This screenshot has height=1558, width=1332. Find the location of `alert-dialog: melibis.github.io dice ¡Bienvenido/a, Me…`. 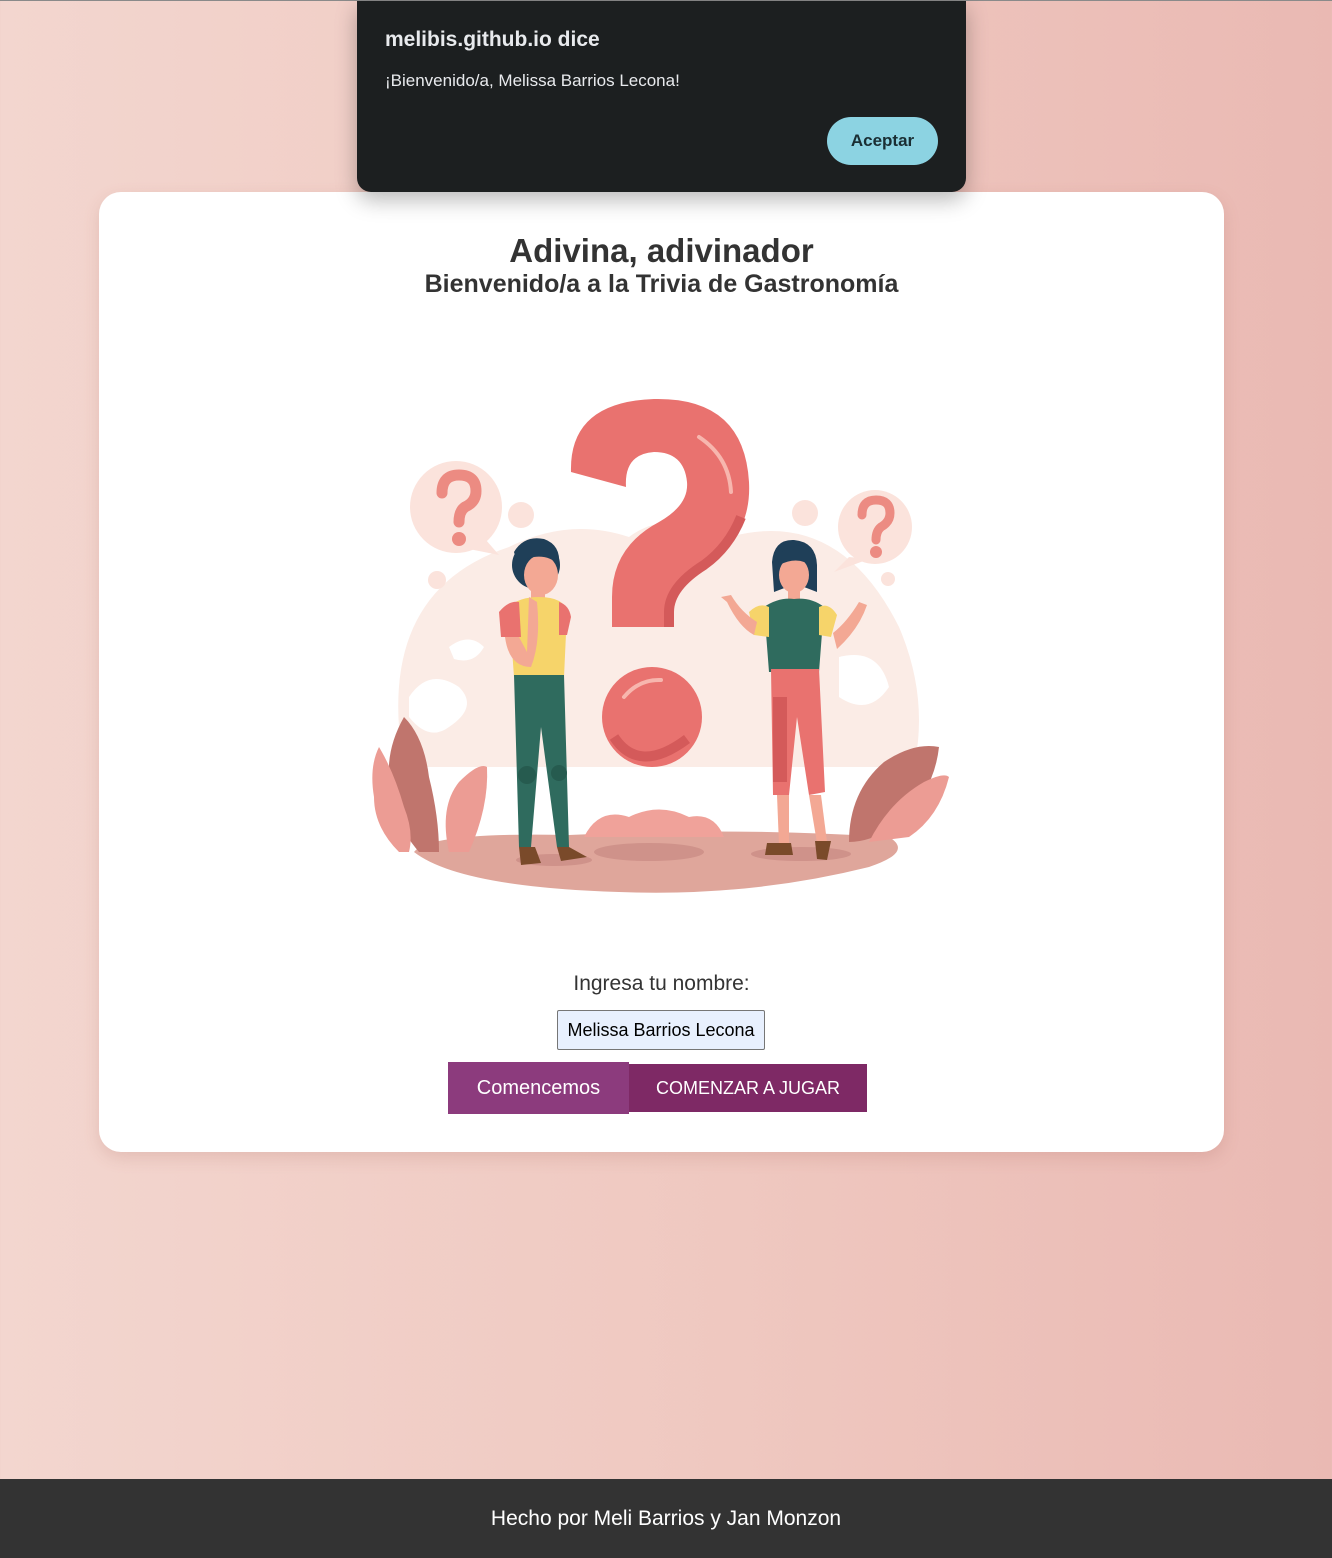

alert-dialog: melibis.github.io dice ¡Bienvenido/a, Me… is located at coordinates (661, 96).